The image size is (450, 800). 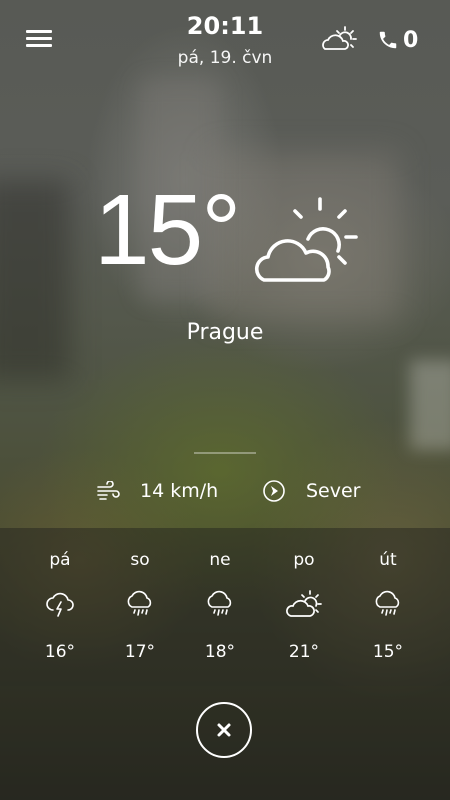 I want to click on forecast-temp: 17°, so click(x=140, y=652).